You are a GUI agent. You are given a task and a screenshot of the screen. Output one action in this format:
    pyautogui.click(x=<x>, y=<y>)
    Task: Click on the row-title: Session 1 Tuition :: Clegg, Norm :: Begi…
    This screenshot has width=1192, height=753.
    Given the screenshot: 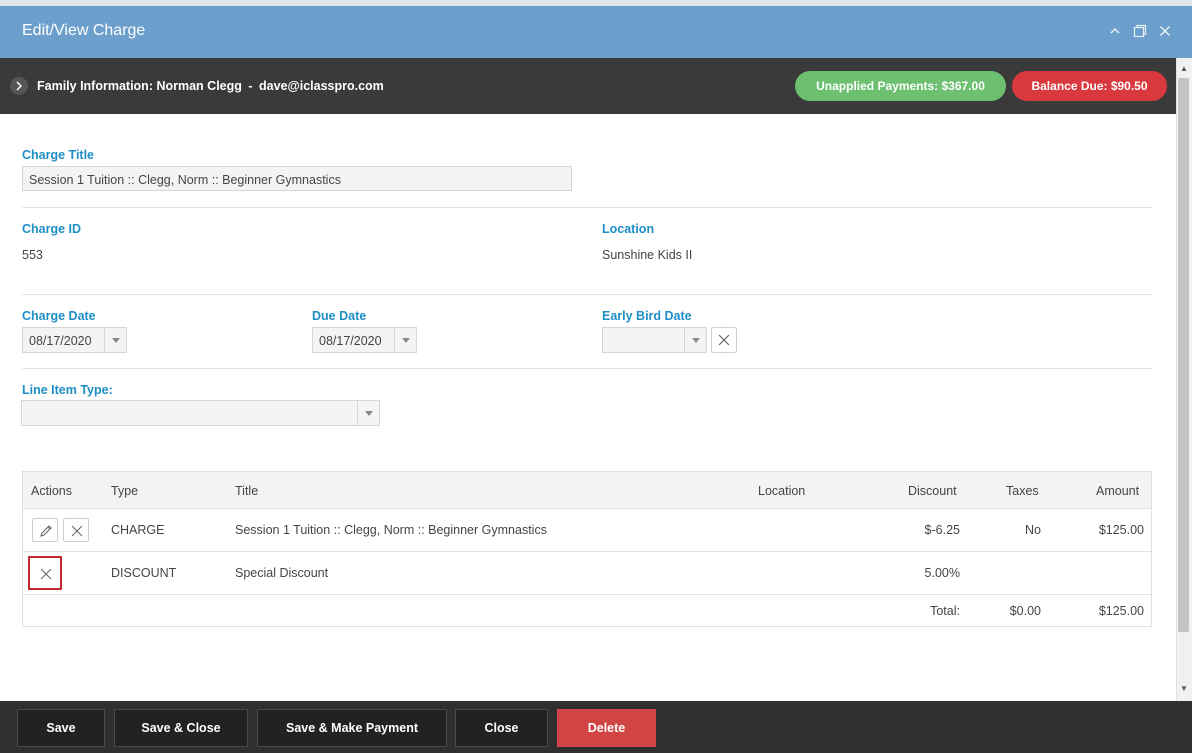 What is the action you would take?
    pyautogui.click(x=391, y=530)
    